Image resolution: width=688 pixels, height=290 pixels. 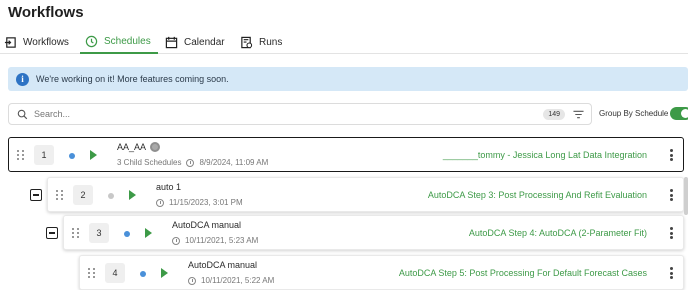 What do you see at coordinates (284, 114) in the screenshot?
I see `search-input` at bounding box center [284, 114].